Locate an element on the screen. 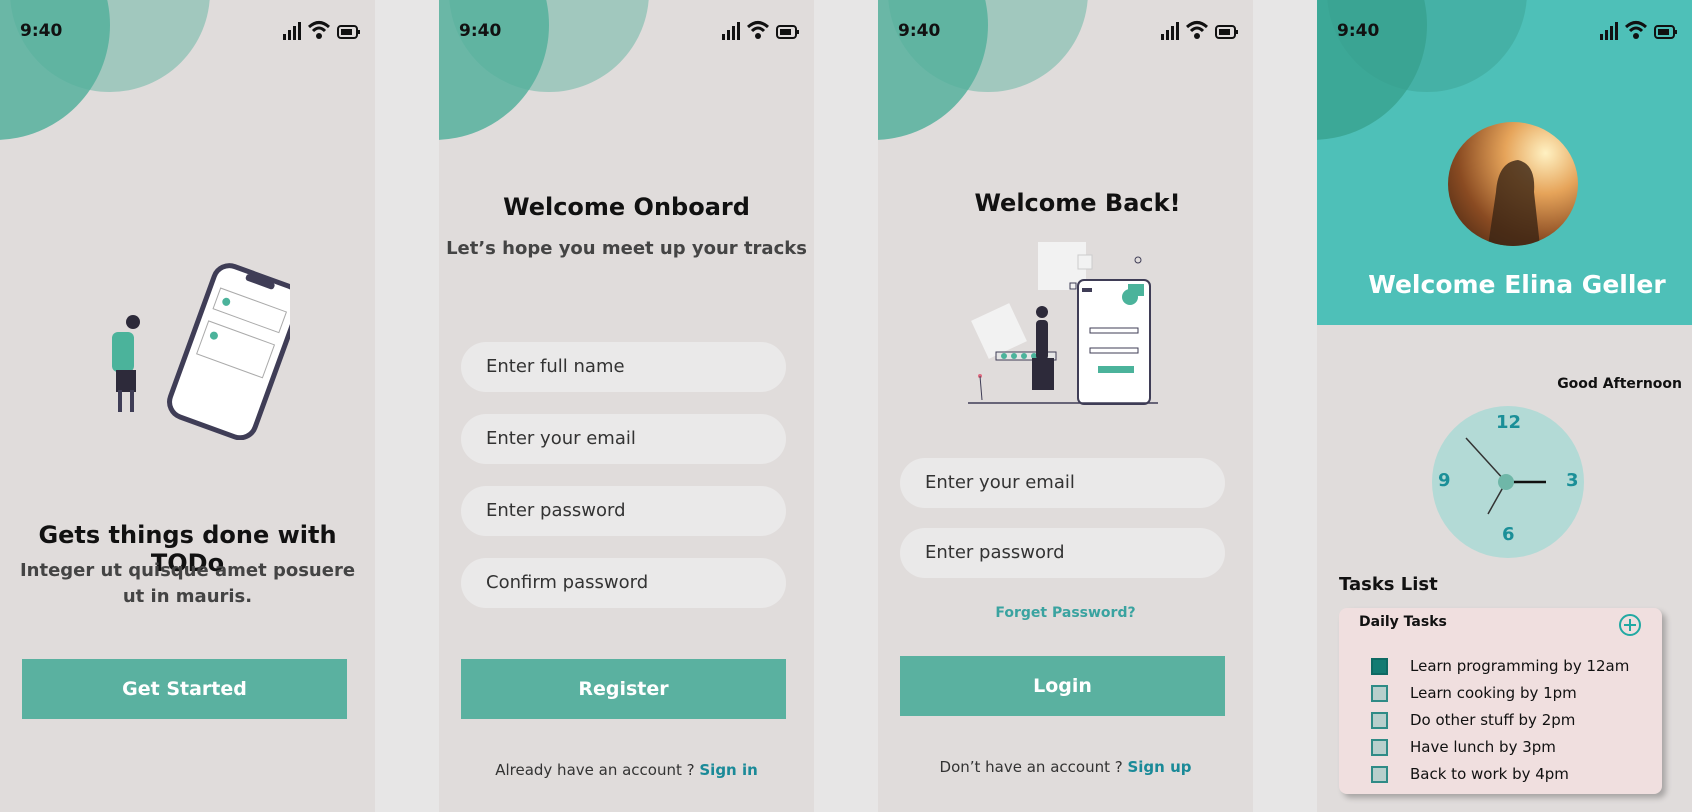 The width and height of the screenshot is (1692, 812). footer-text: Already have an account ? is located at coordinates (595, 770).